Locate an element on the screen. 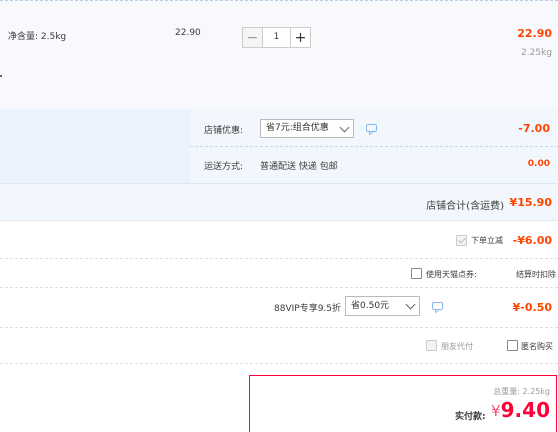 Image resolution: width=558 pixels, height=432 pixels. shipping-method: 普通配送 快递 包邮 is located at coordinates (299, 167).